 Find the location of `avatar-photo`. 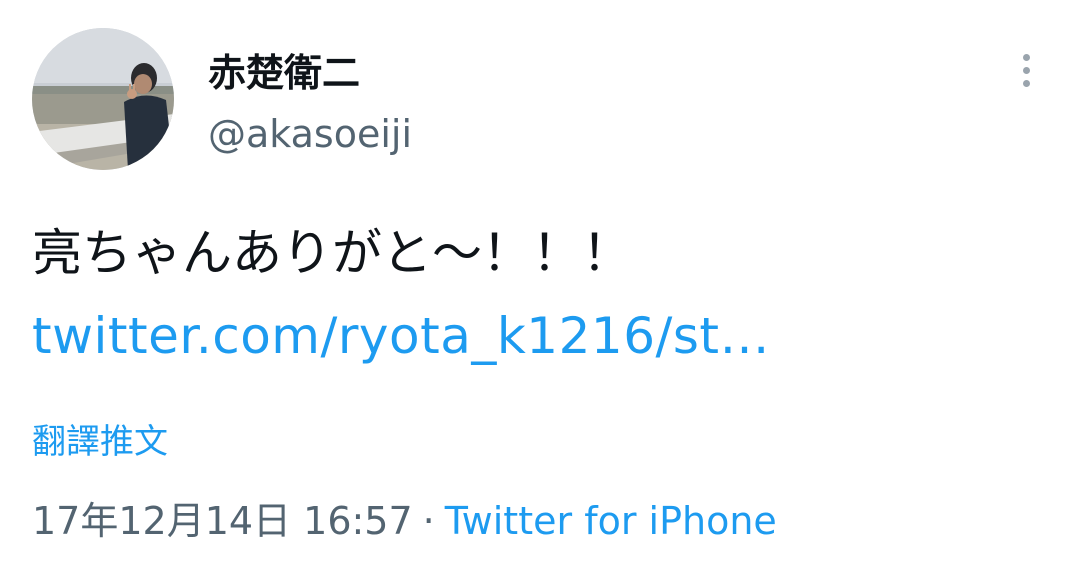

avatar-photo is located at coordinates (103, 99).